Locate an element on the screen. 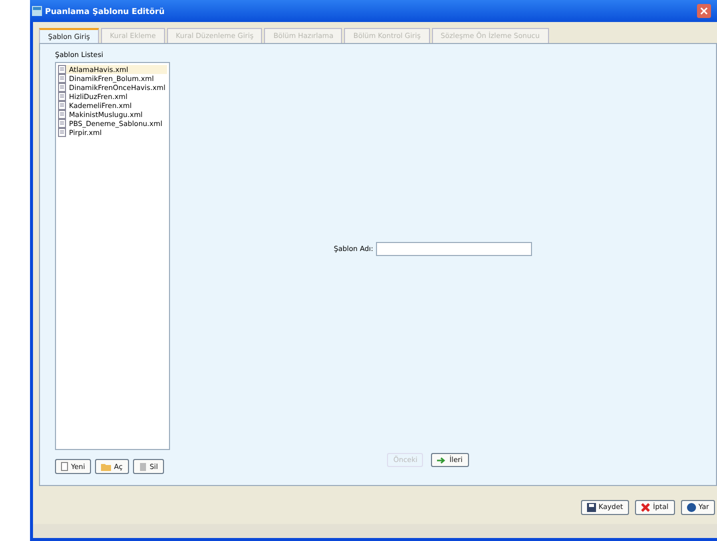 The image size is (717, 541). page-icon is located at coordinates (64, 466).